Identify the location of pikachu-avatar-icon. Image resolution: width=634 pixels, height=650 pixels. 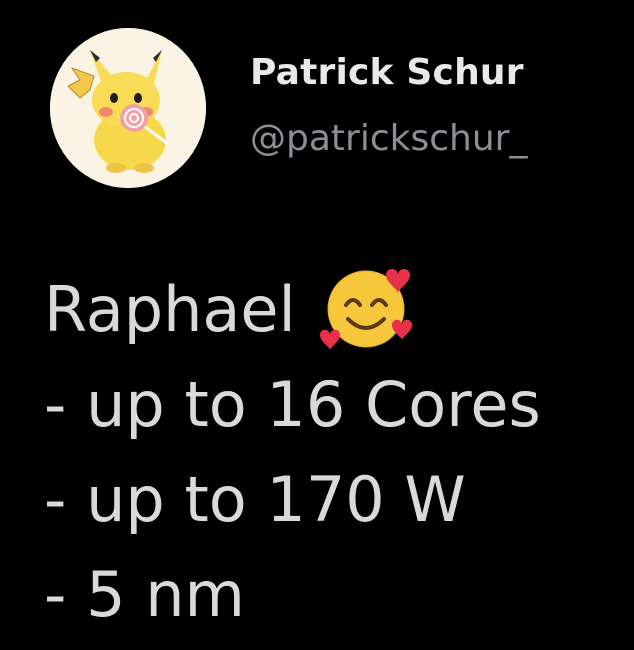
(128, 108).